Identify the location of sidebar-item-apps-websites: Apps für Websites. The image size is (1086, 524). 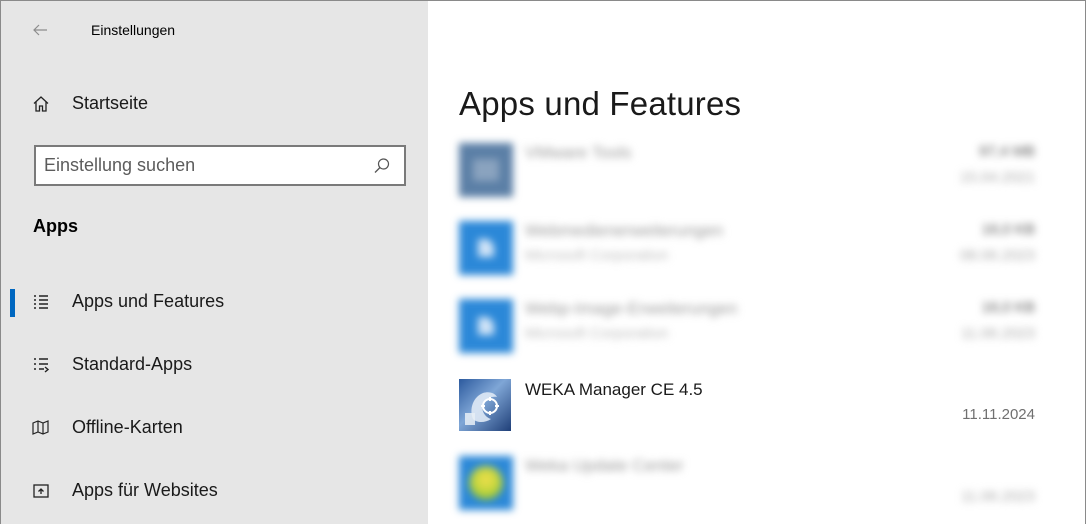
(214, 492).